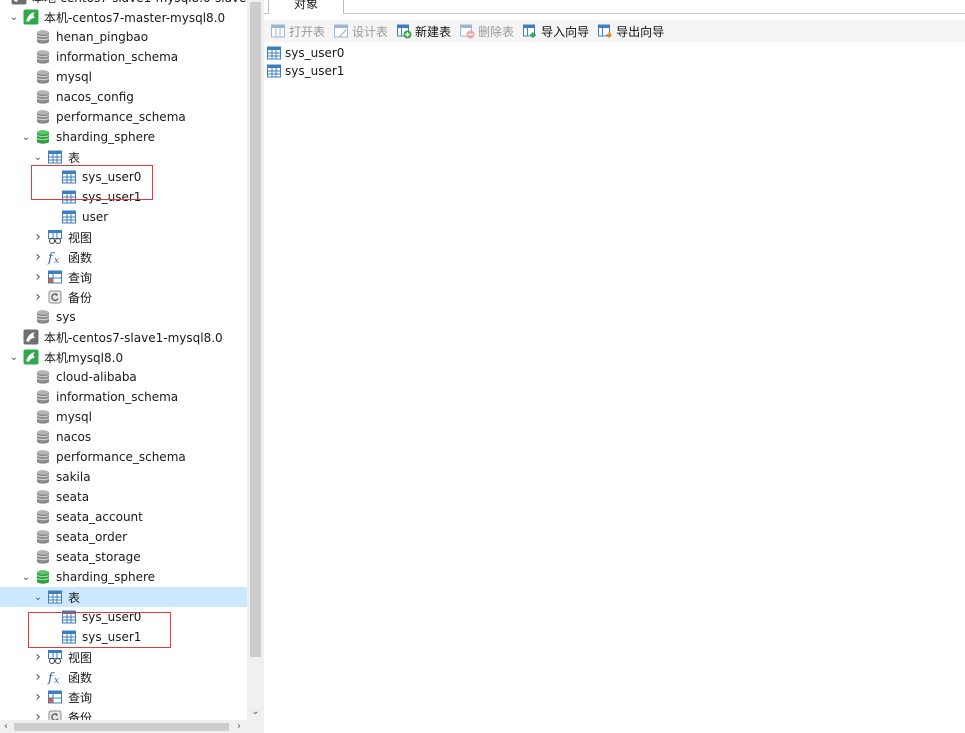 Image resolution: width=965 pixels, height=733 pixels. Describe the element at coordinates (92, 537) in the screenshot. I see `tree-item-label: seata_order` at that location.